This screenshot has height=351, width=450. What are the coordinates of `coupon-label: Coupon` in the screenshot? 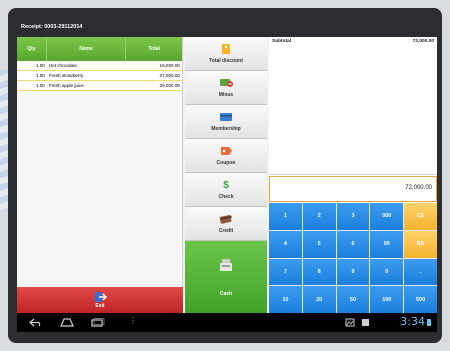 It's located at (226, 163).